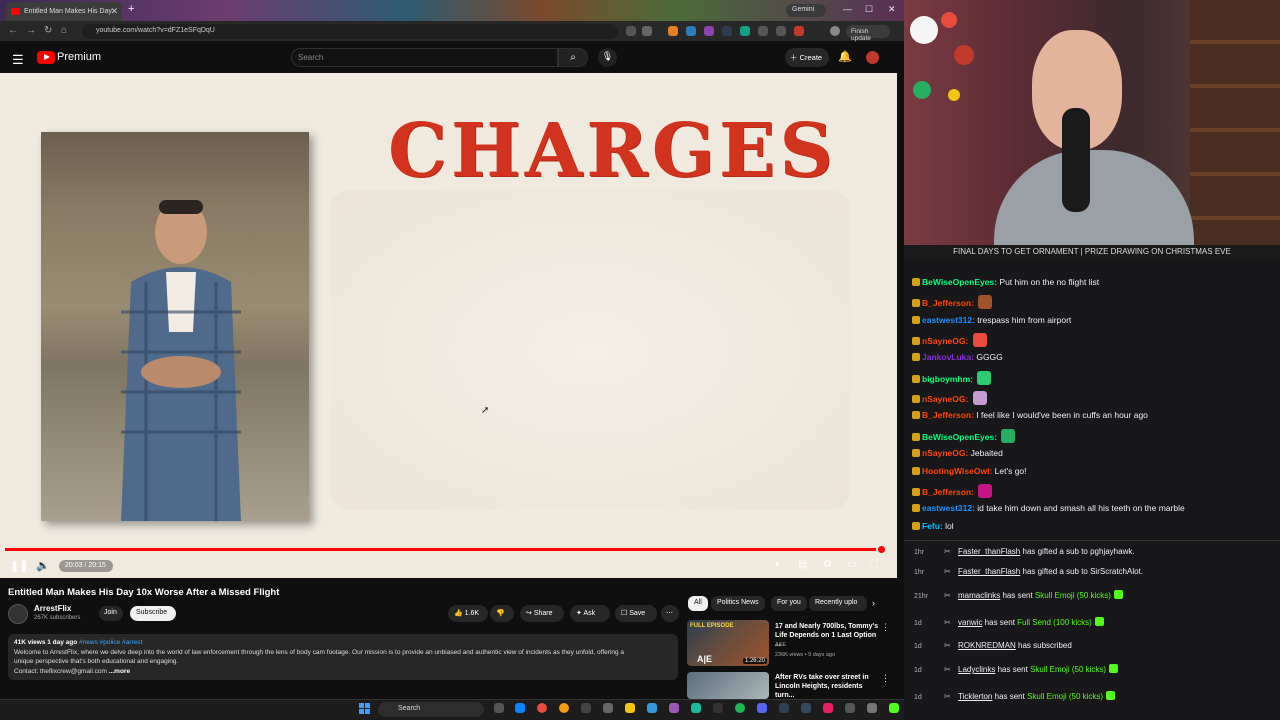  Describe the element at coordinates (590, 613) in the screenshot. I see `ask-button: ✦ Ask` at that location.